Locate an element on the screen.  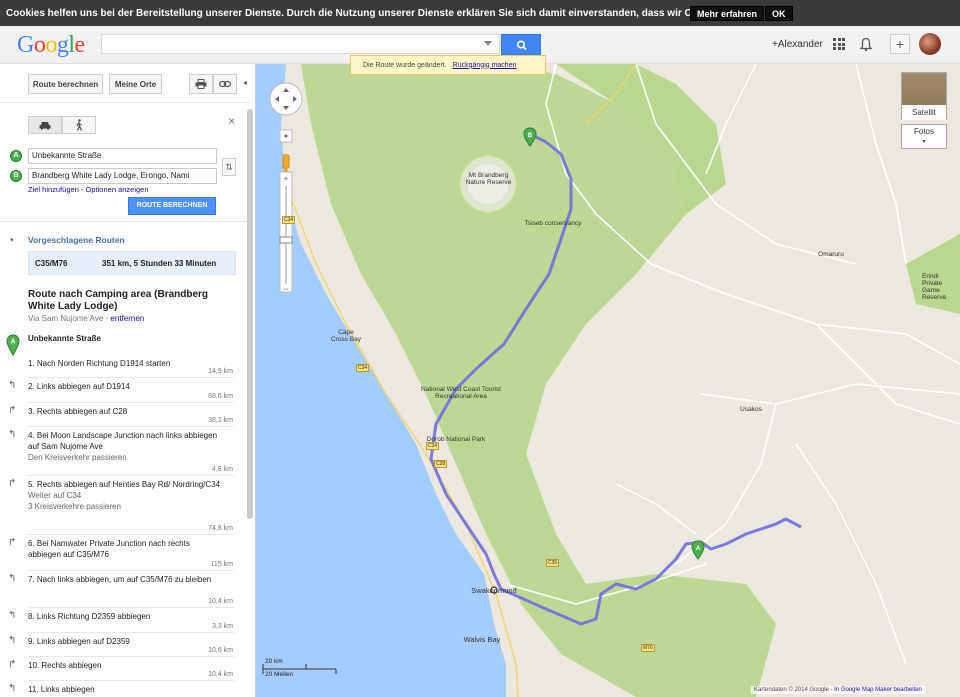
step-text: 11. Links abbiegen is located at coordinates (61, 689).